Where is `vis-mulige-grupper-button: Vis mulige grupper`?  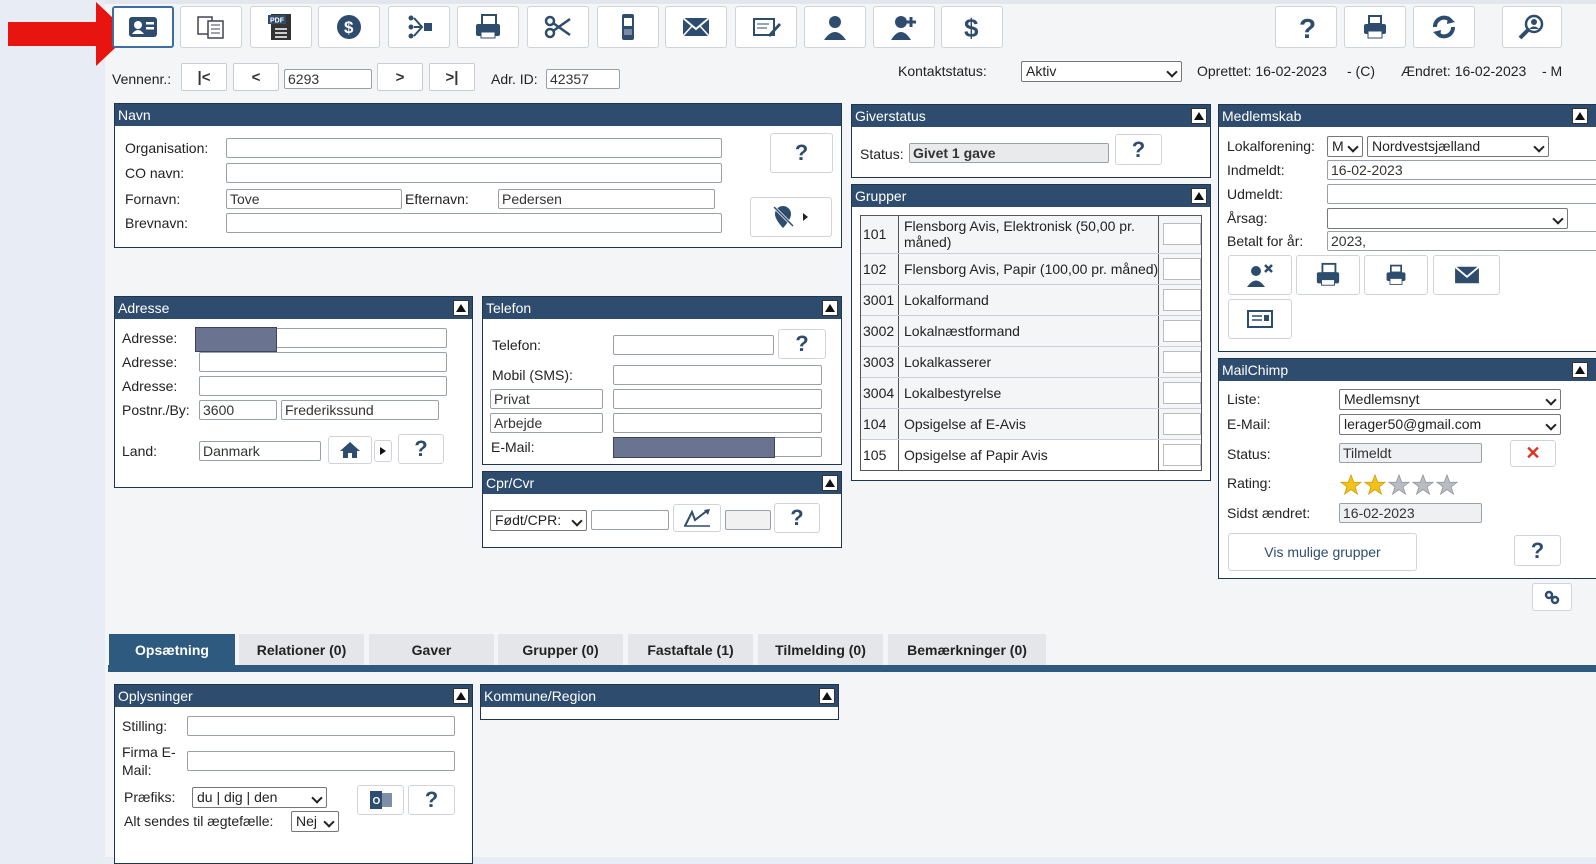 vis-mulige-grupper-button: Vis mulige grupper is located at coordinates (1322, 552).